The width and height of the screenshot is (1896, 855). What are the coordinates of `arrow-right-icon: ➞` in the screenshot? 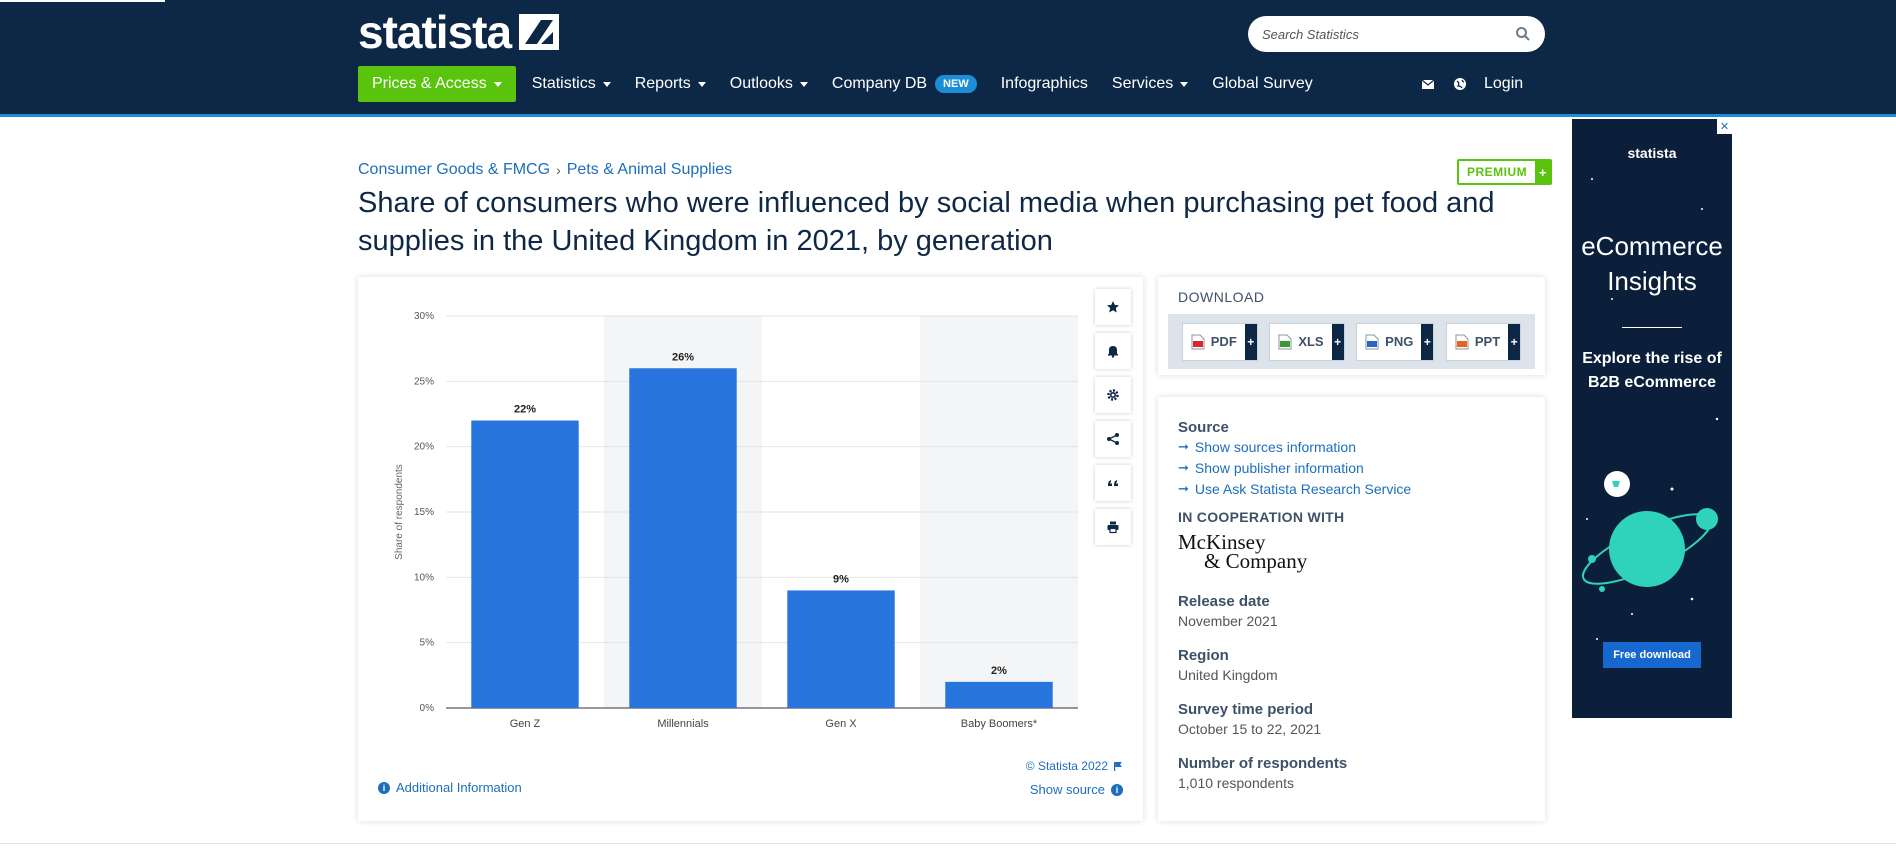 It's located at (1183, 488).